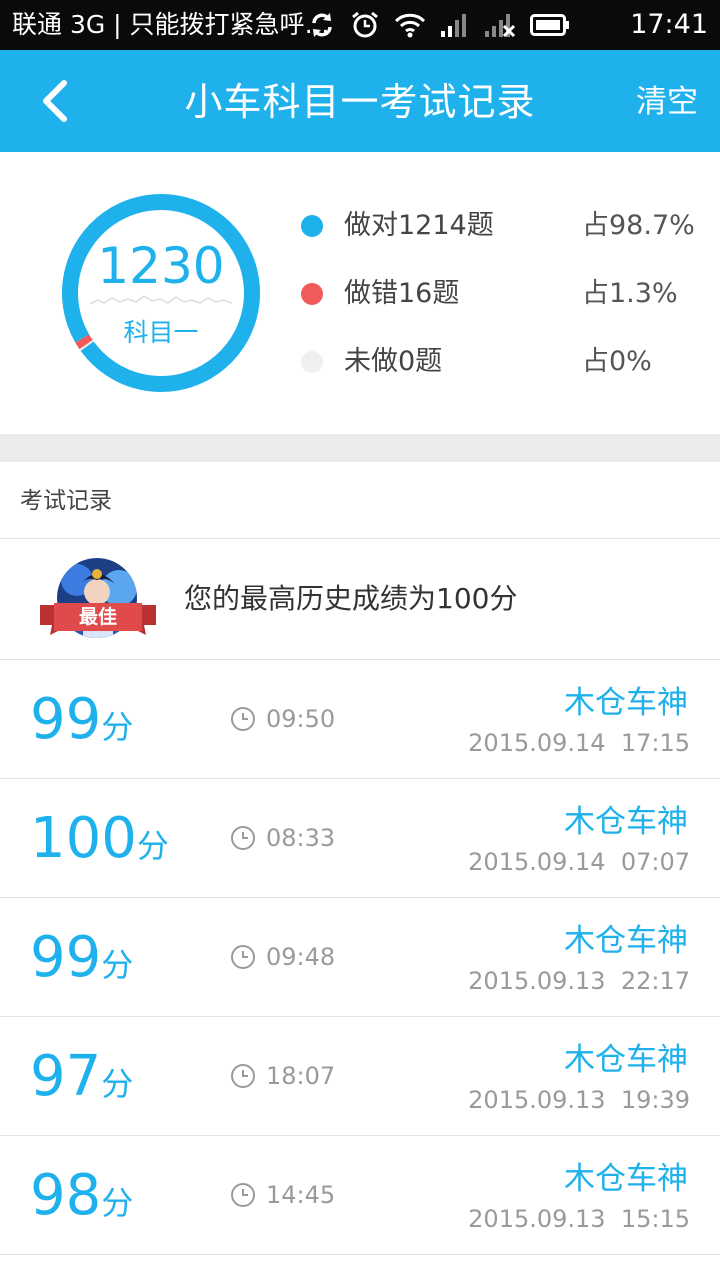  What do you see at coordinates (419, 225) in the screenshot?
I see `legend-label: 做对1214题` at bounding box center [419, 225].